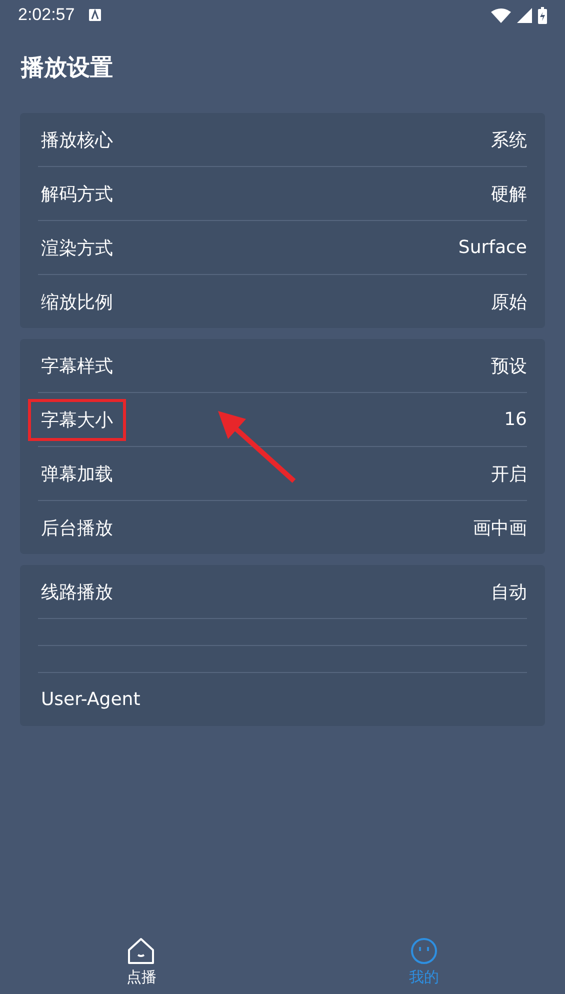 This screenshot has width=565, height=994. I want to click on setting-label: 播放核心, so click(77, 139).